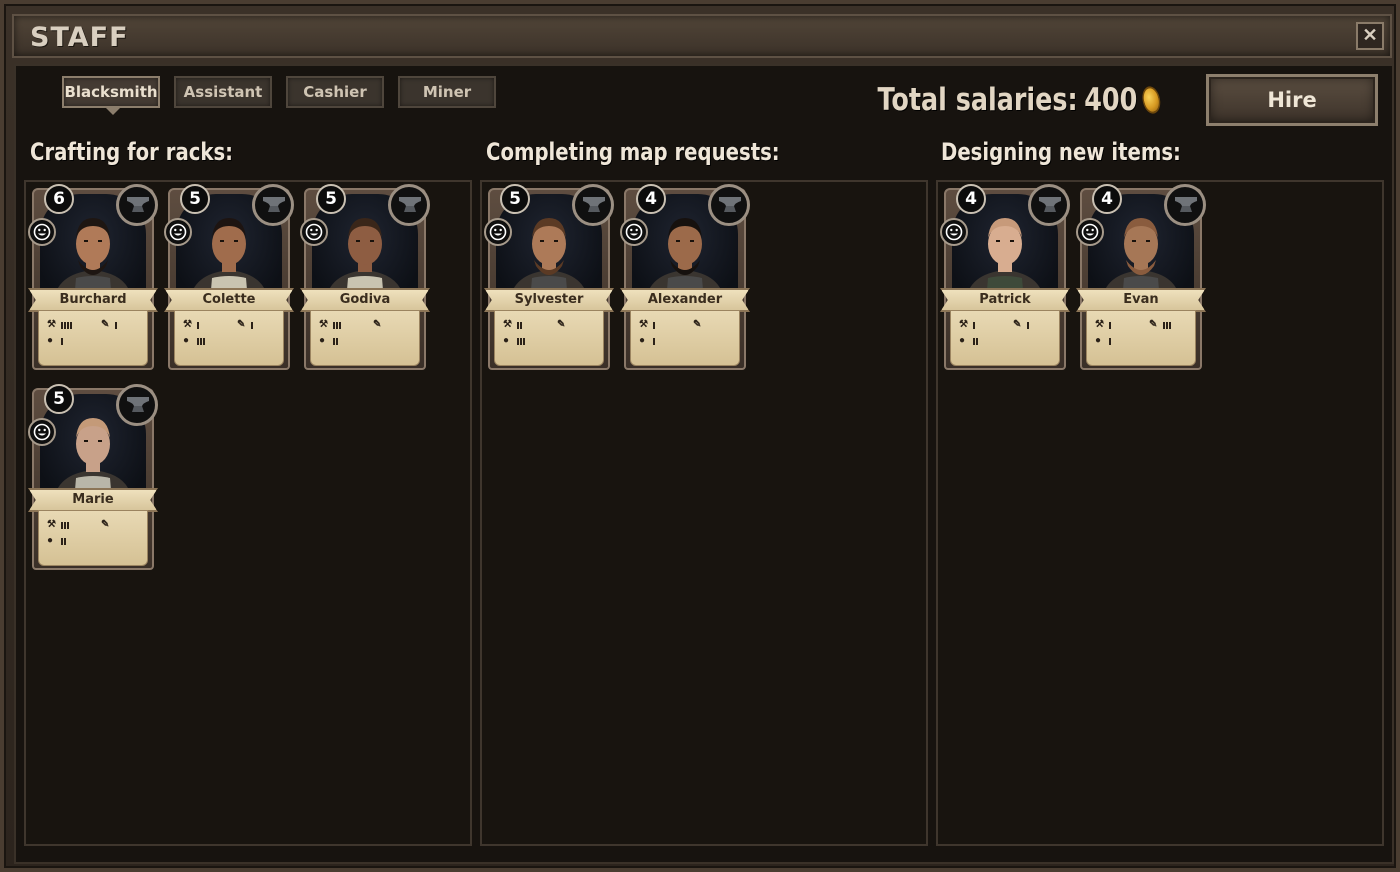 The image size is (1400, 872). I want to click on worker-name: Godiva, so click(365, 300).